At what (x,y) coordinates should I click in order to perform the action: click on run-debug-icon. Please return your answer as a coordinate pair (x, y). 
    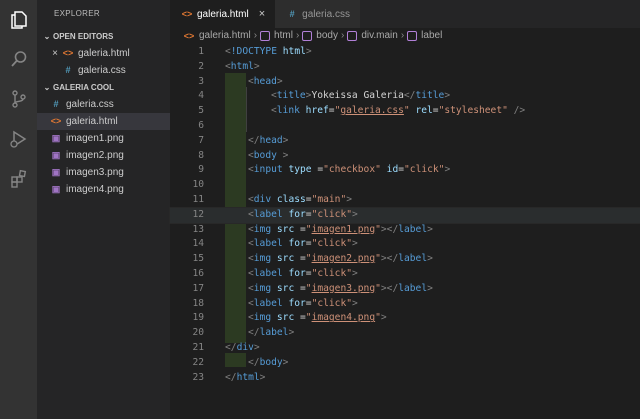
    Looking at the image, I should click on (18, 138).